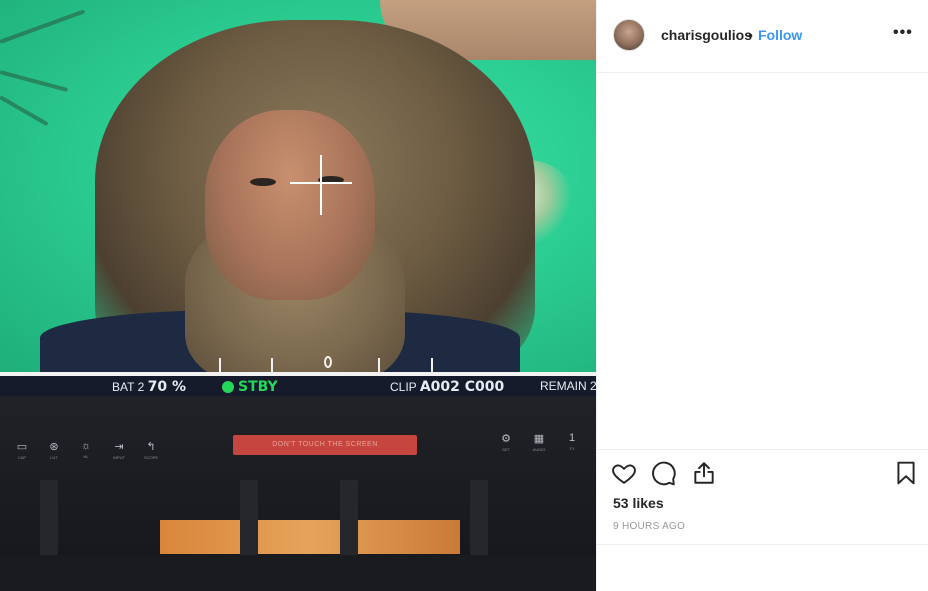 The image size is (928, 591). Describe the element at coordinates (638, 503) in the screenshot. I see `likes-count: 53 likes` at that location.